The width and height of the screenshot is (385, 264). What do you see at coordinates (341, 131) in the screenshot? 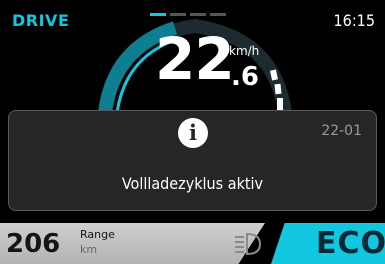
I see `message-code: 22-01` at bounding box center [341, 131].